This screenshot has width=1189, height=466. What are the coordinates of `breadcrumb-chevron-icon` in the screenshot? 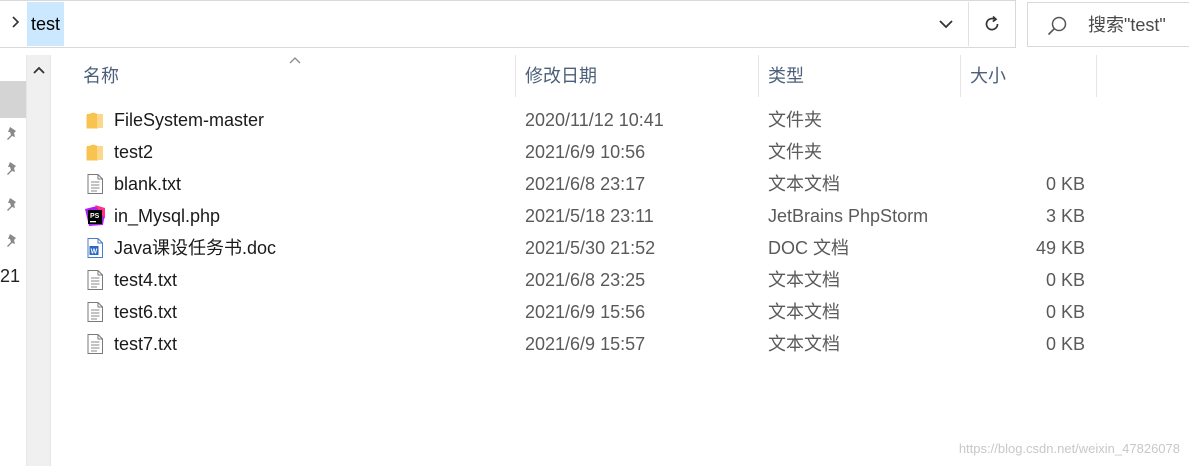 It's located at (15, 24).